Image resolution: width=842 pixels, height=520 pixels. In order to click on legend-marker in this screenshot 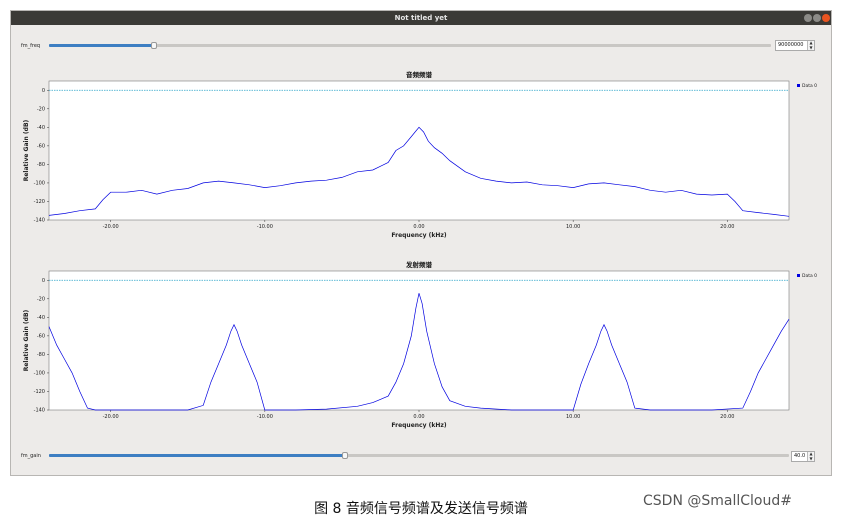, I will do `click(798, 275)`.